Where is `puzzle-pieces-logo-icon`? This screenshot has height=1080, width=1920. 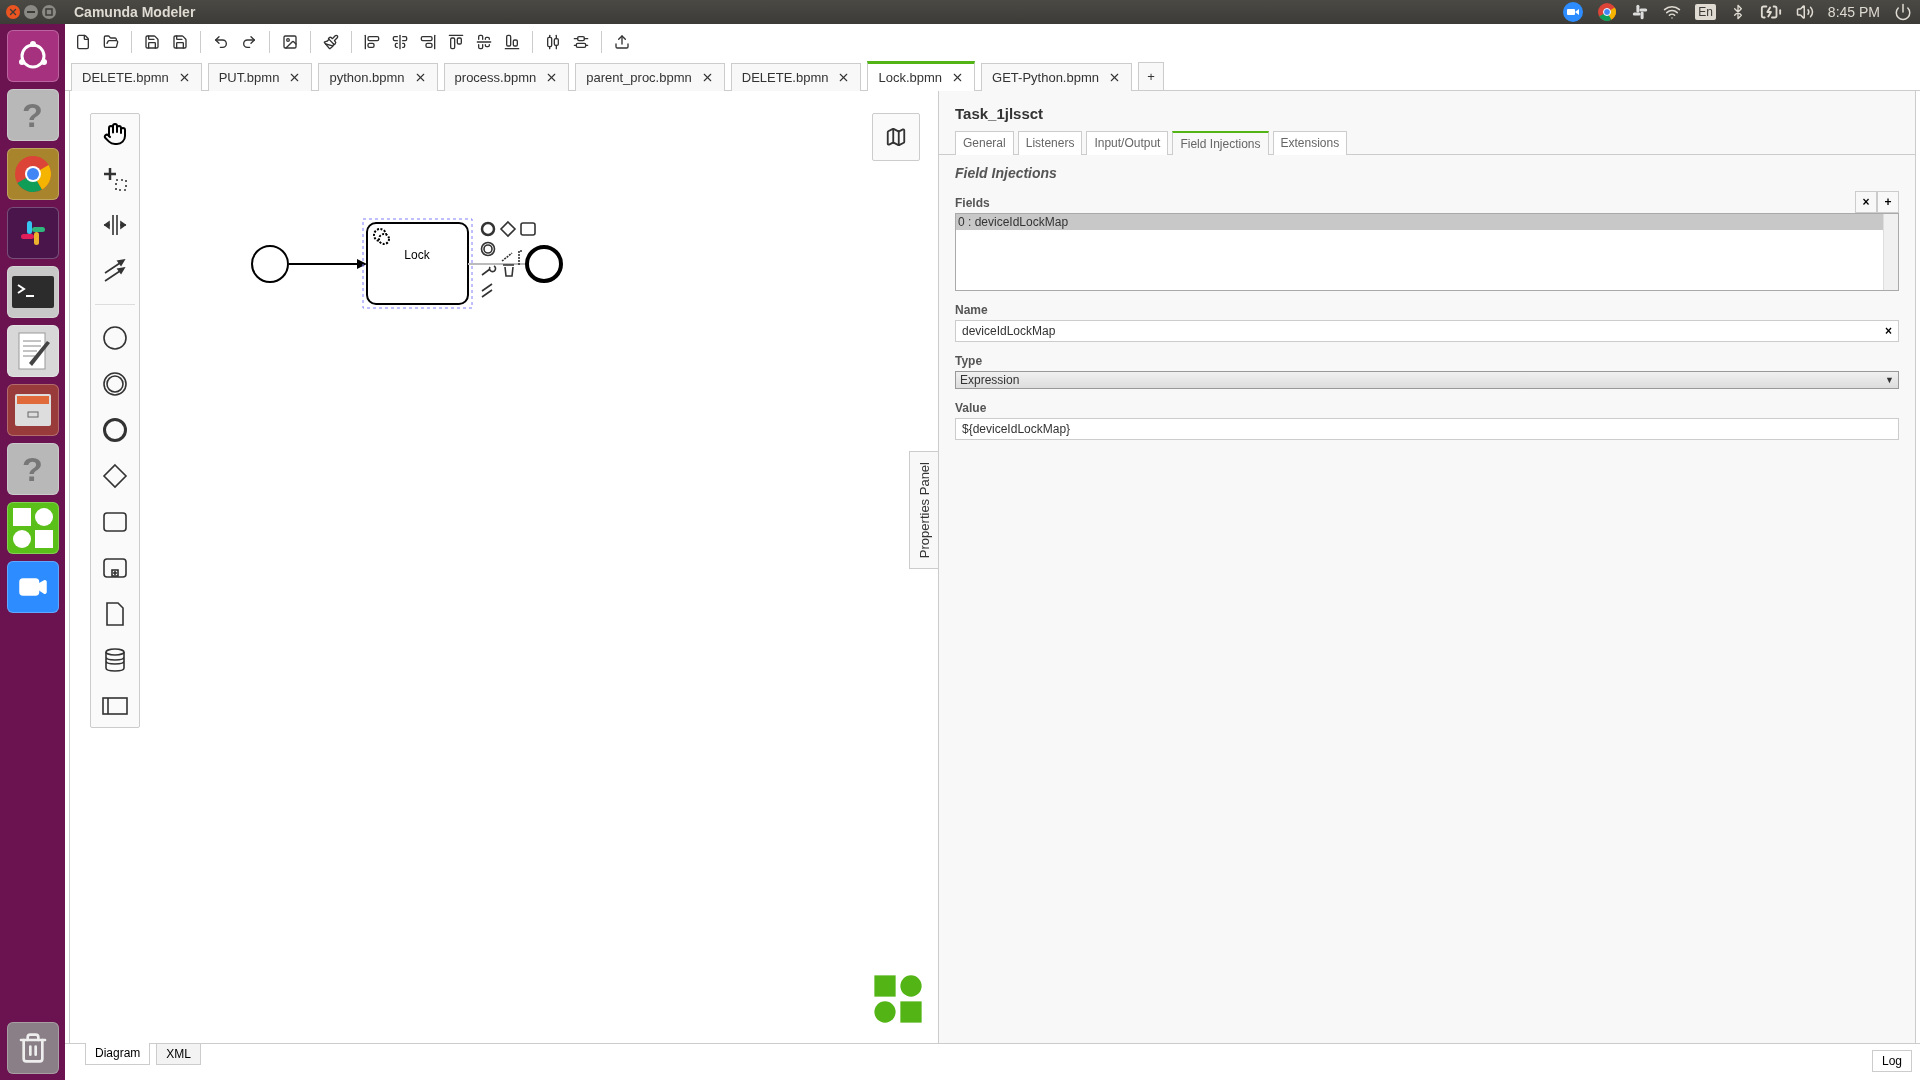 puzzle-pieces-logo-icon is located at coordinates (898, 999).